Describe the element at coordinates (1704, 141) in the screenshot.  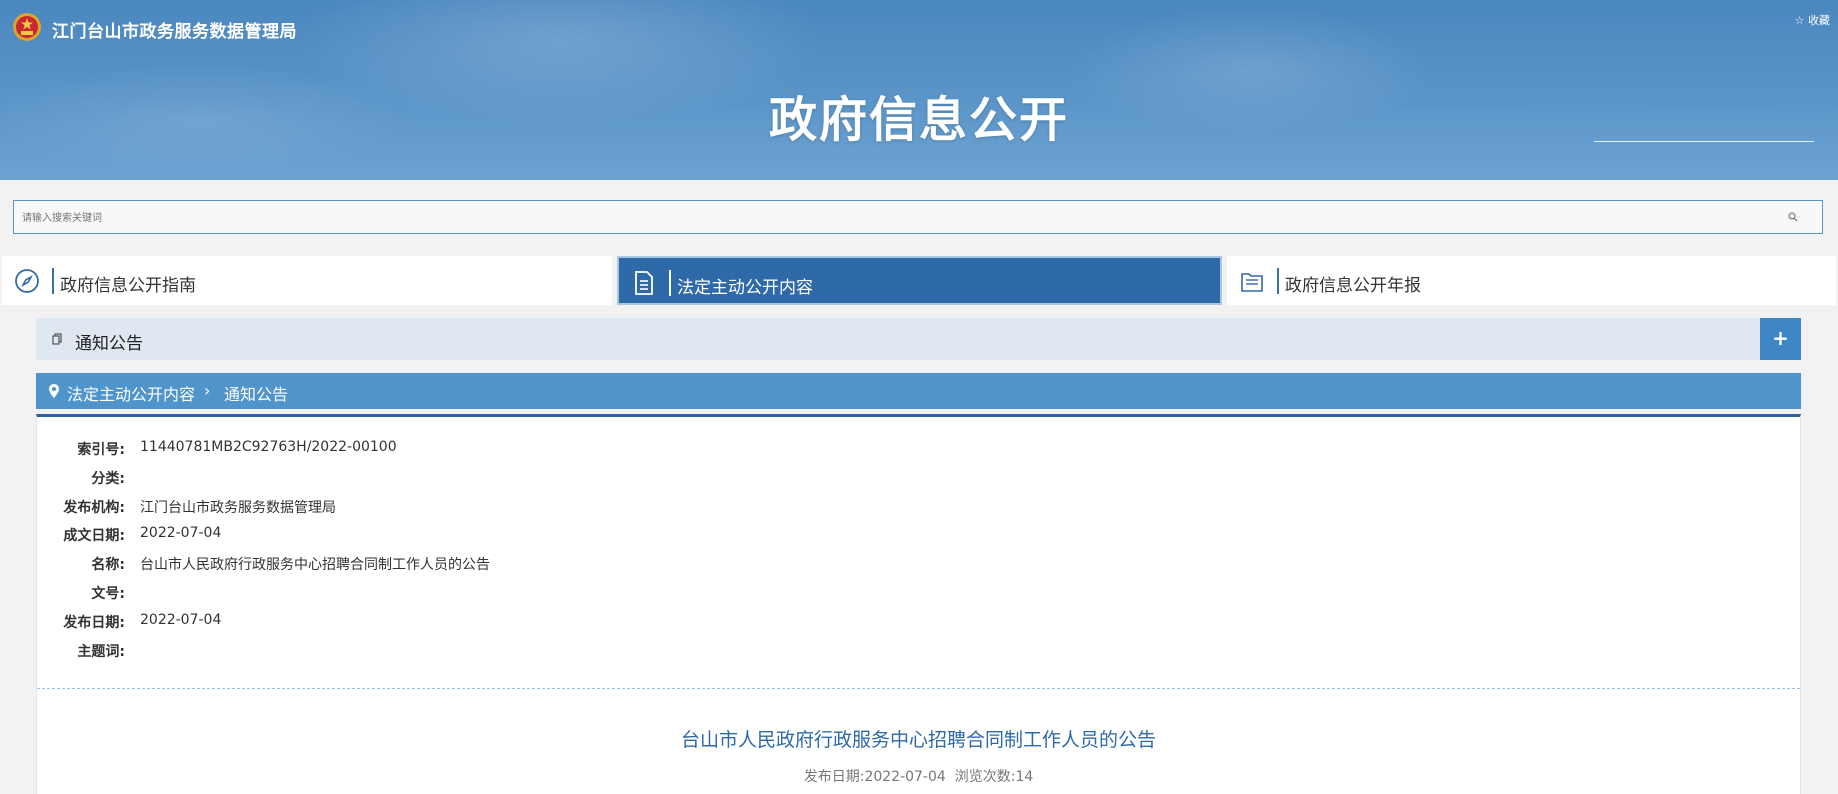
I see `header-divider` at that location.